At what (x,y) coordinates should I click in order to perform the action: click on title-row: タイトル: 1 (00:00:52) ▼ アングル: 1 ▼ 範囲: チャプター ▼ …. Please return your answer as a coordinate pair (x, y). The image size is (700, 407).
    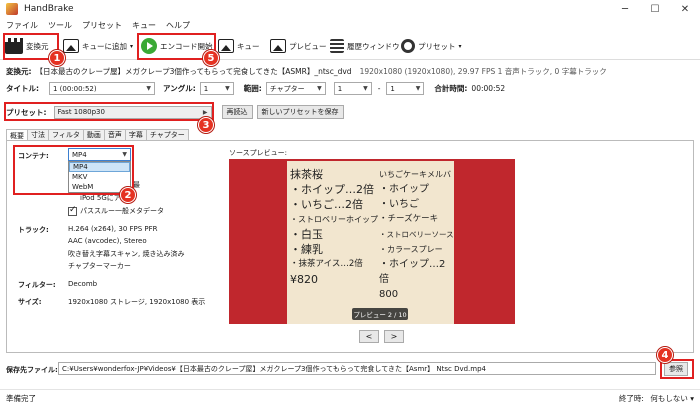
    Looking at the image, I should click on (255, 88).